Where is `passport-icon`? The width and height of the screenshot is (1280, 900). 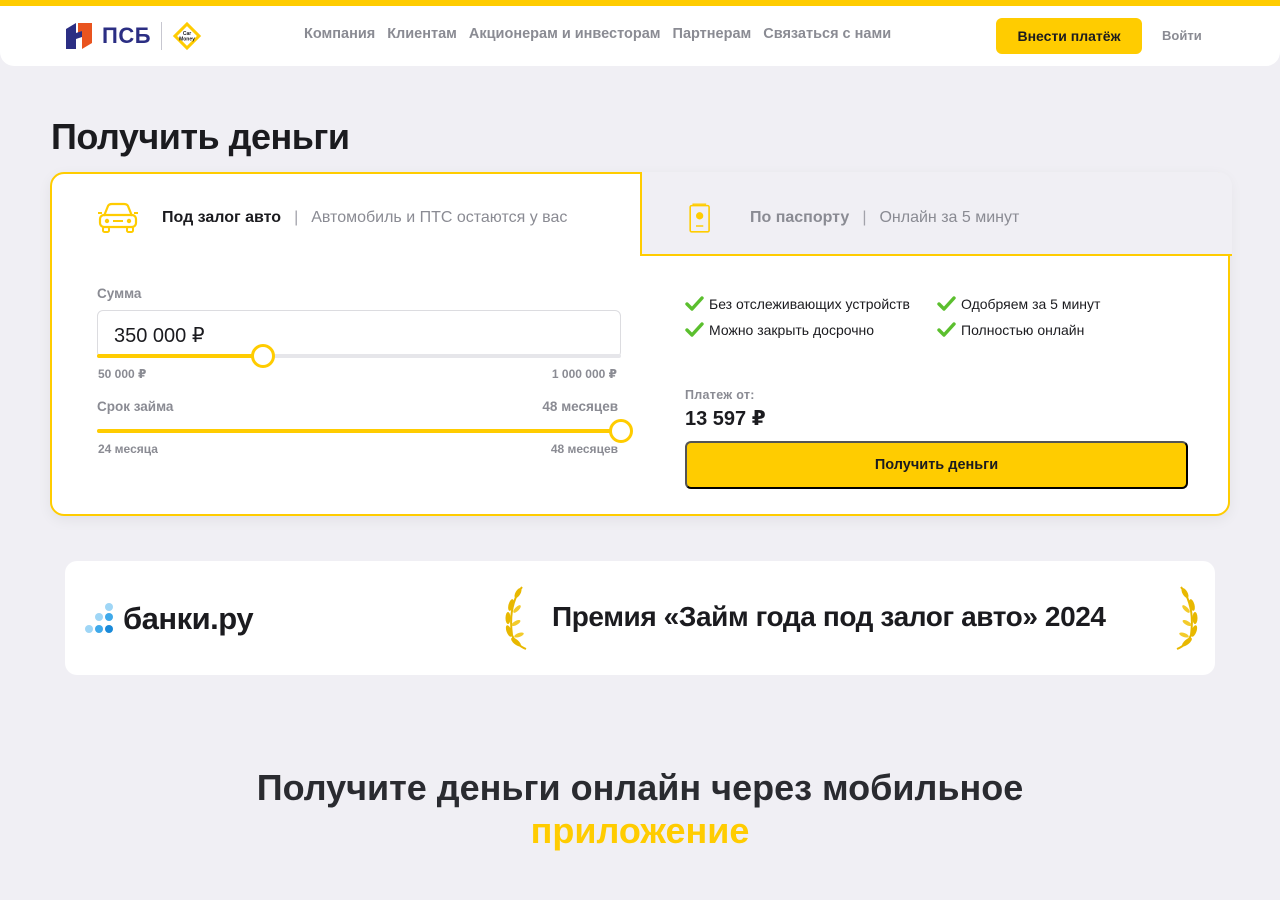 passport-icon is located at coordinates (699, 218).